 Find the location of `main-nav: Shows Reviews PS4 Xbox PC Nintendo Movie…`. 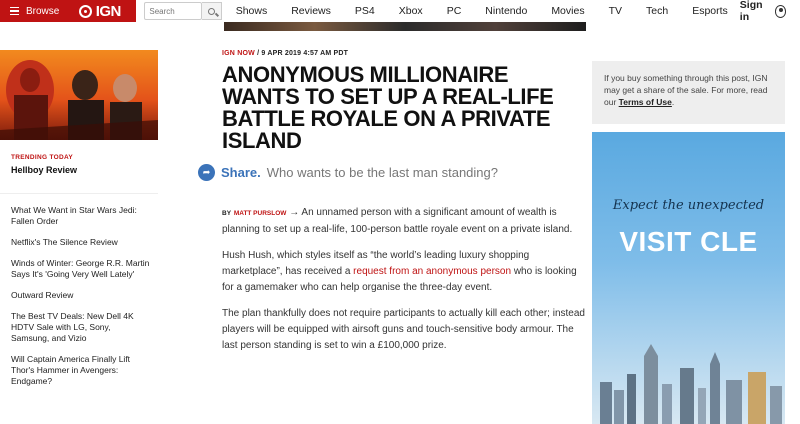

main-nav: Shows Reviews PS4 Xbox PC Nintendo Movie… is located at coordinates (482, 11).